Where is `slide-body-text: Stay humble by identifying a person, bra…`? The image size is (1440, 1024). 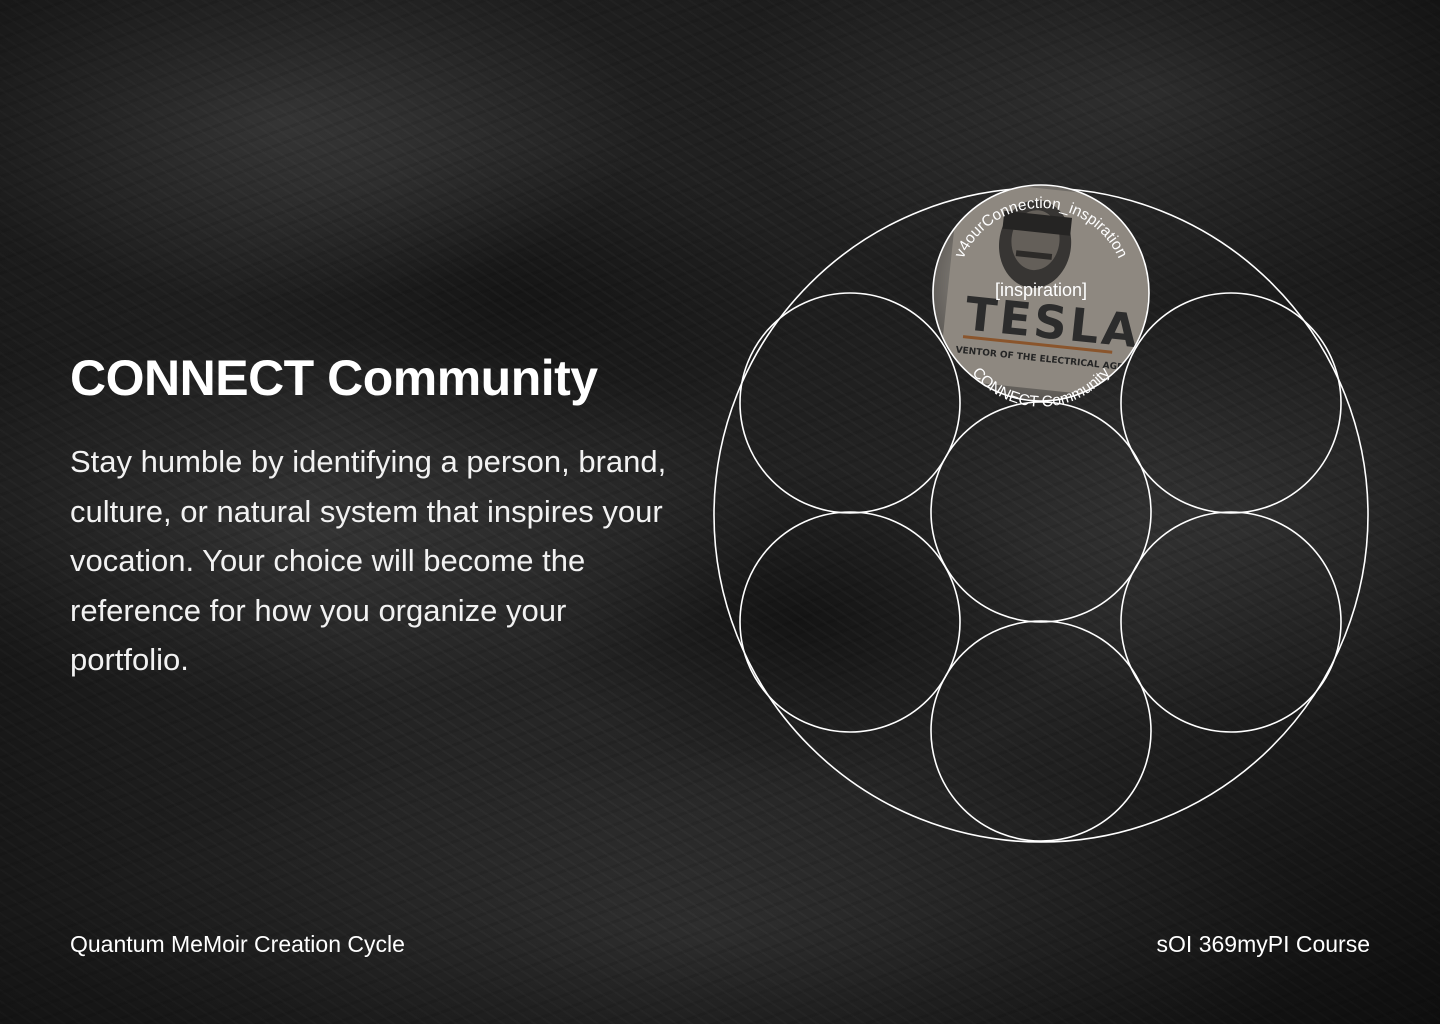 slide-body-text: Stay humble by identifying a person, bra… is located at coordinates (368, 560).